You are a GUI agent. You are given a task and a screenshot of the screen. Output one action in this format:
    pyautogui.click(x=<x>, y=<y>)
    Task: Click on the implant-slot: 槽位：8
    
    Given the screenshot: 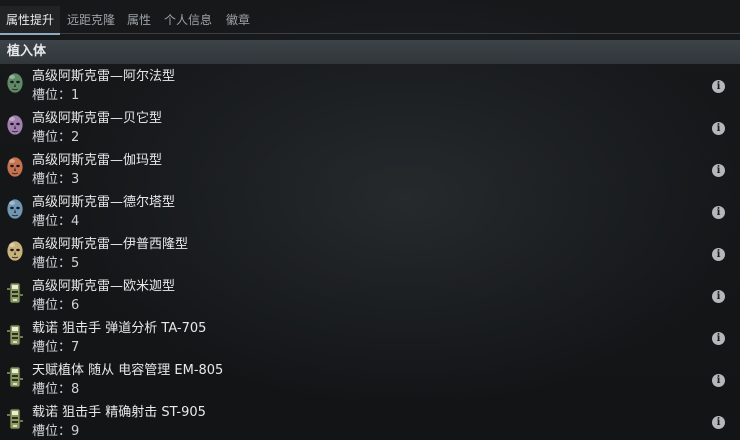 What is the action you would take?
    pyautogui.click(x=55, y=390)
    